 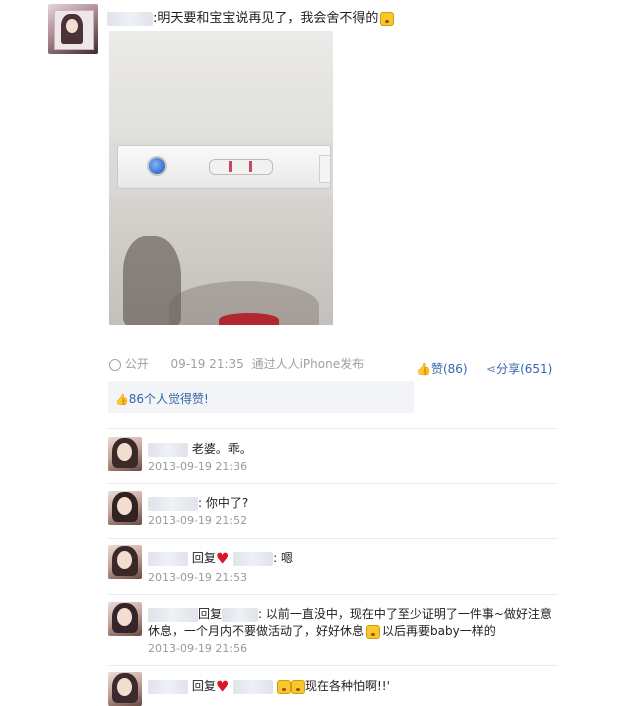 I want to click on comment-time: 2013-09-19 21:53, so click(x=198, y=577).